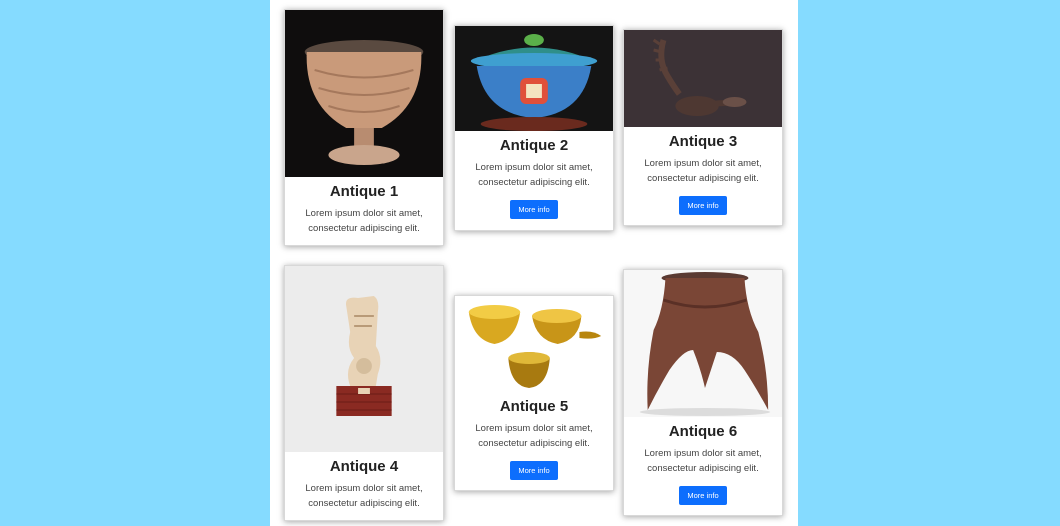 The height and width of the screenshot is (526, 1060). Describe the element at coordinates (703, 141) in the screenshot. I see `antique-3-title: Antique 3` at that location.